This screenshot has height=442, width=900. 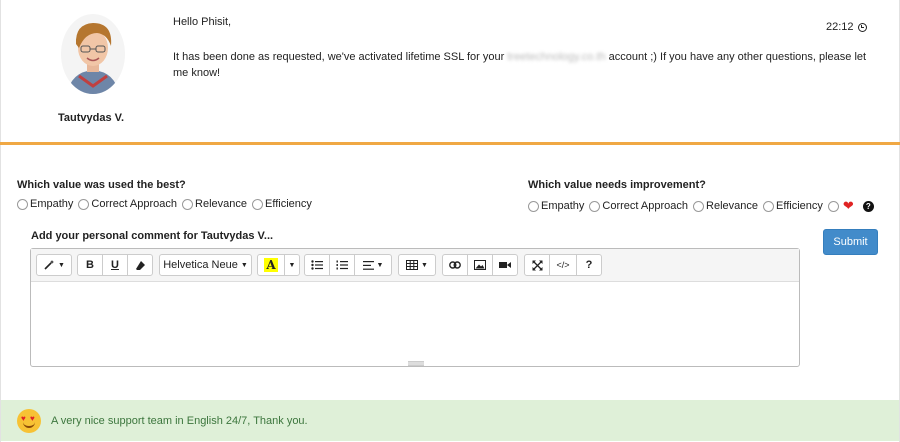 I want to click on bullet-list-button, so click(x=317, y=265).